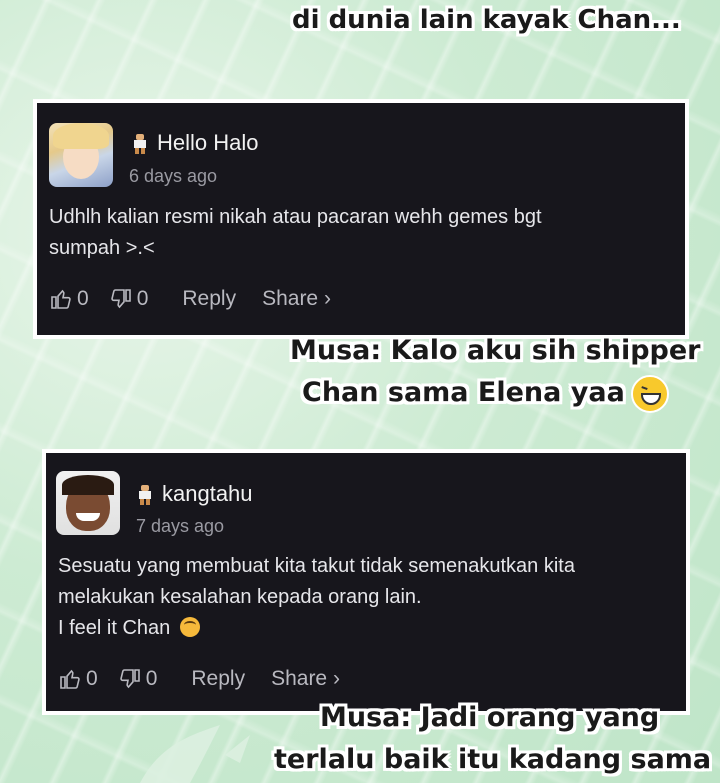 The image size is (720, 783). I want to click on comment-text-line: melakukan kesalahan kepada orang lain., so click(240, 597).